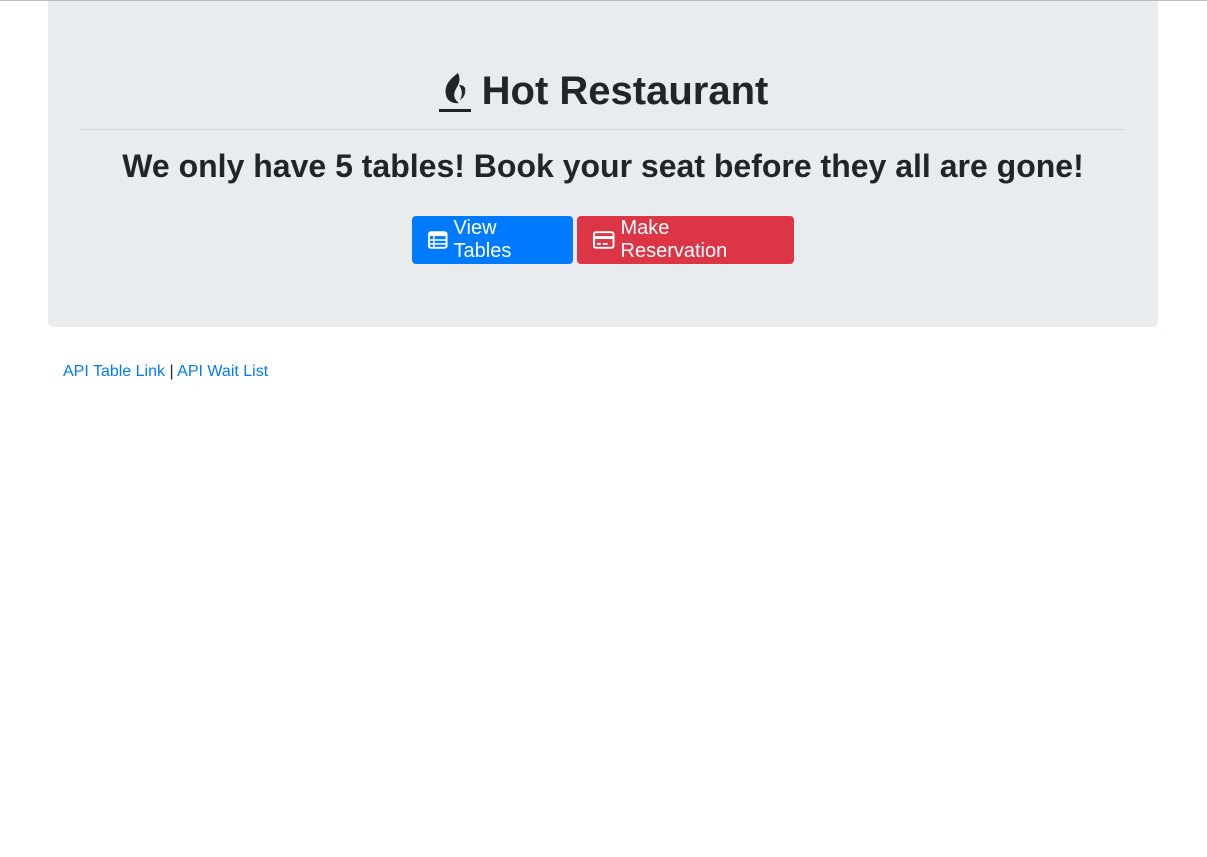 The image size is (1207, 857). I want to click on api-wait-list-link: API Wait List, so click(222, 371).